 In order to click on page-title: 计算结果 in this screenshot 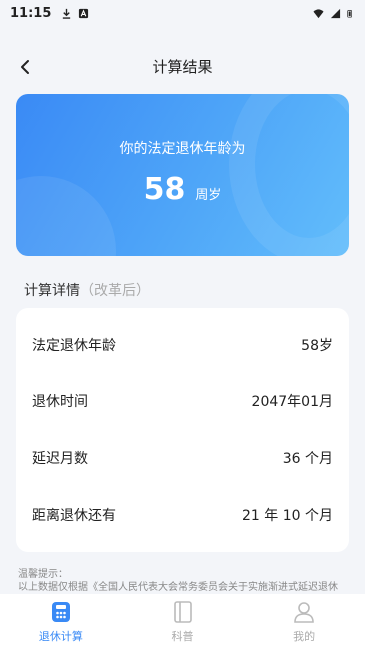, I will do `click(182, 66)`.